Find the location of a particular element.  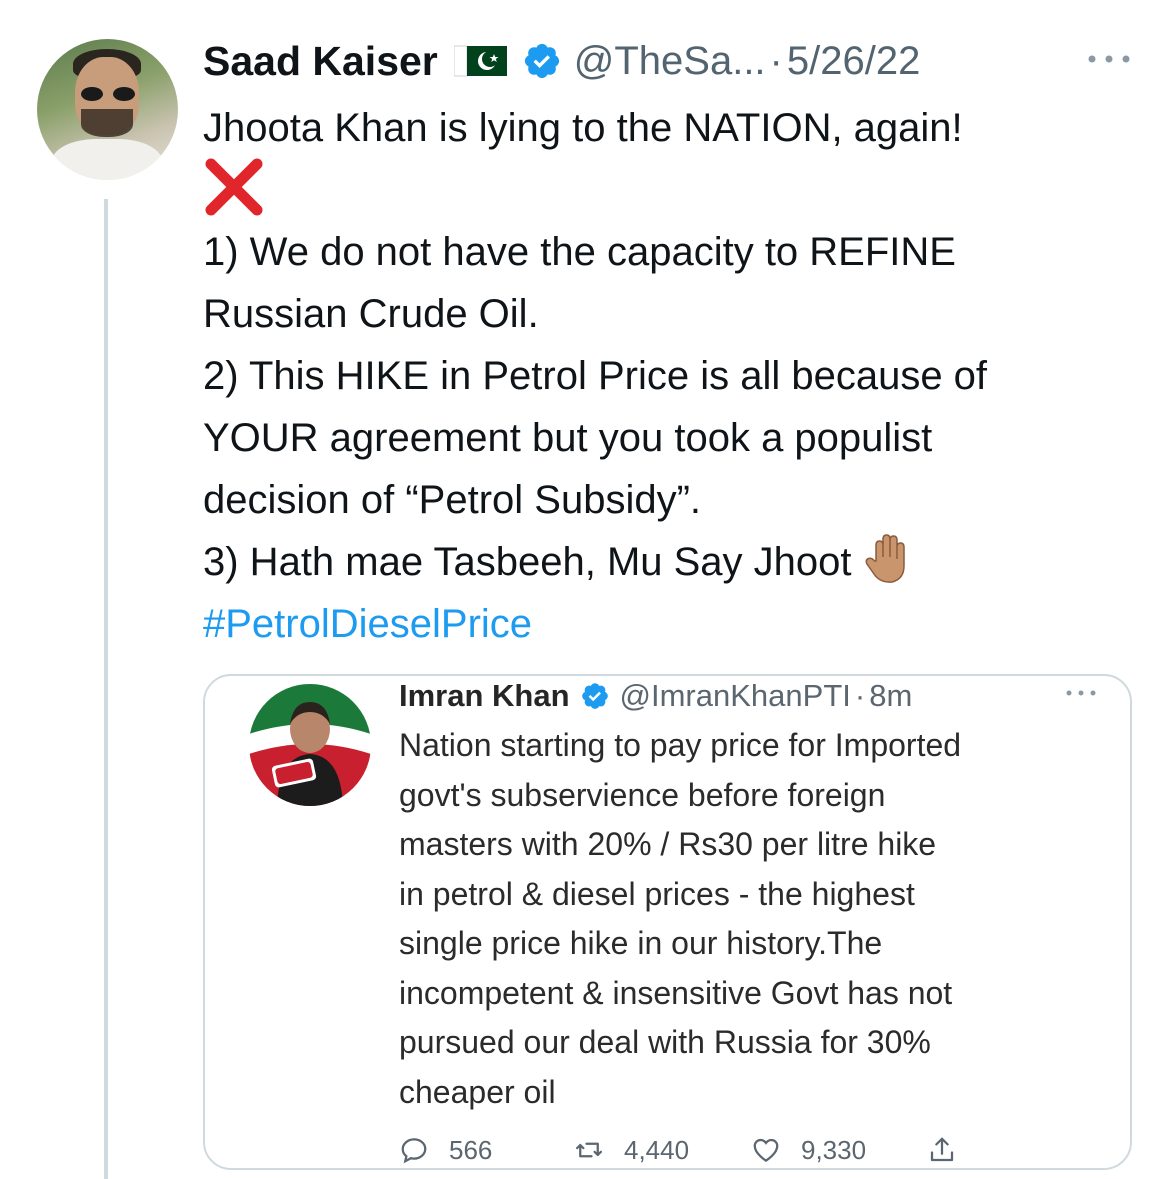

tweet-last-line: 3) Hath mae Tasbeeh, Mu Say Jhoot is located at coordinates (678, 562).